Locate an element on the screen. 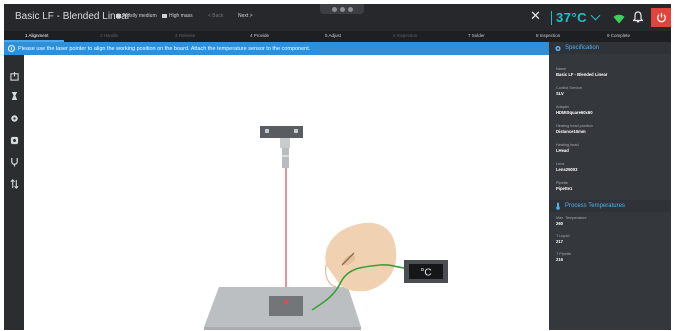 The image size is (675, 331). spec-field: Heating head LHead is located at coordinates (567, 148).